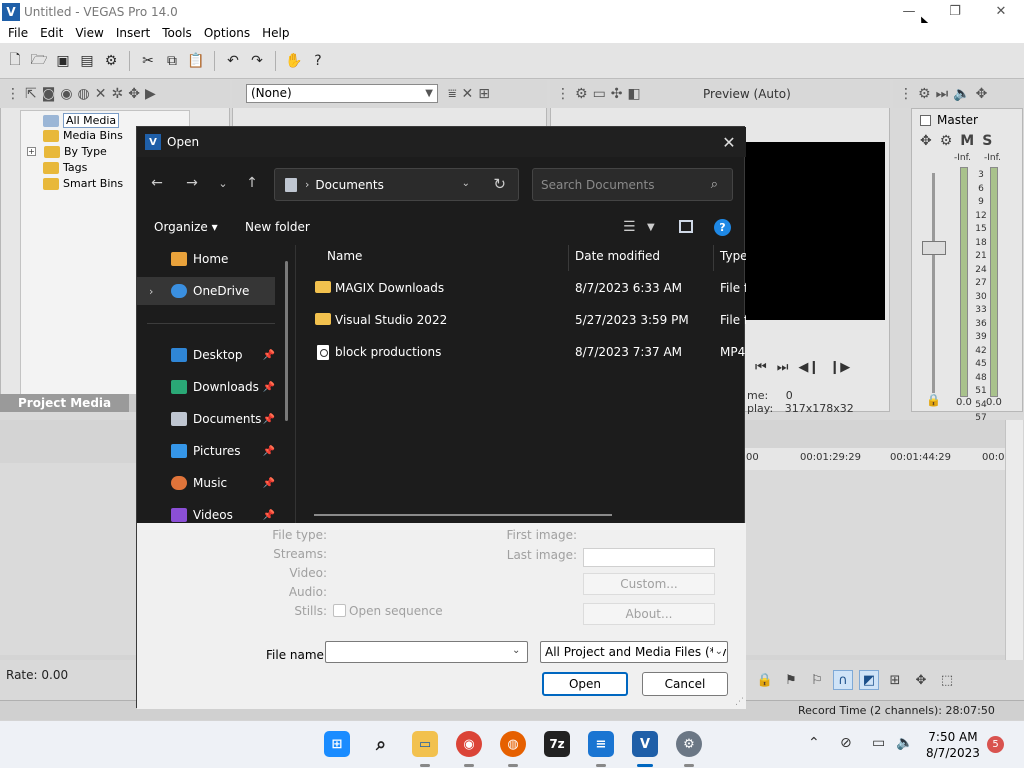 The image size is (1024, 768). I want to click on next-frame-icon: ❙▶, so click(839, 367).